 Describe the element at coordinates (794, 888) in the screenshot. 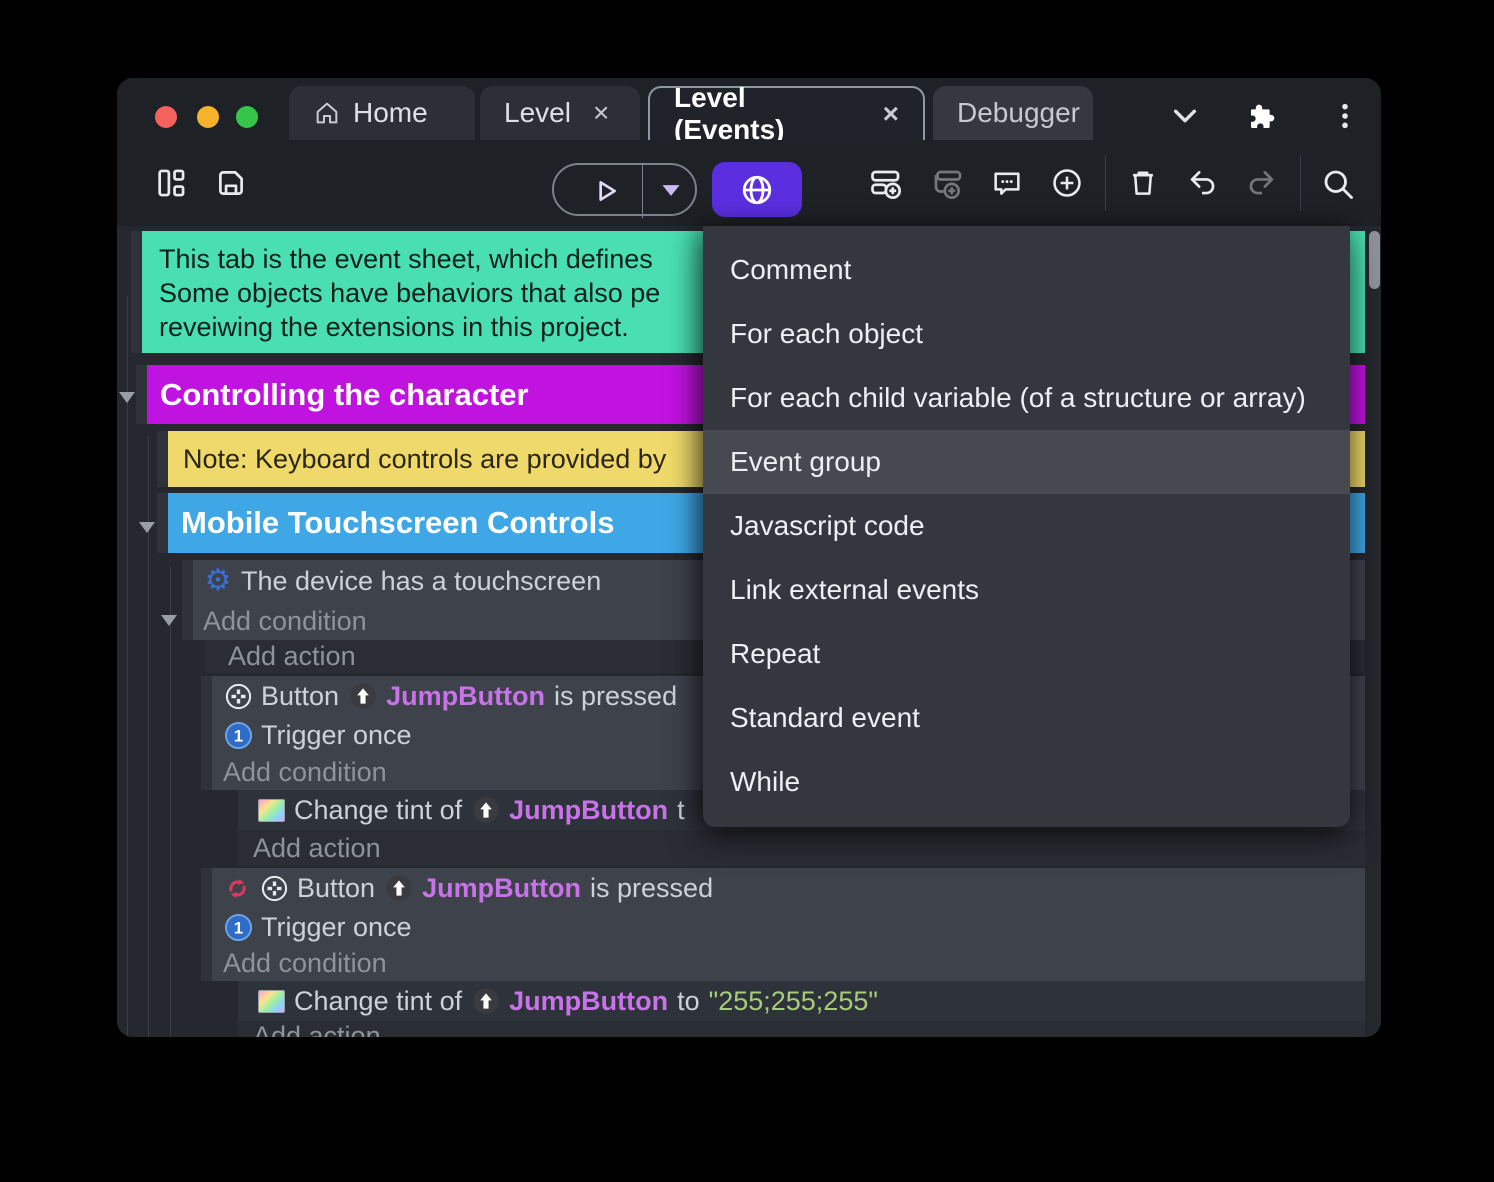

I see `condition-button-pressed: Button JumpButton is pressed` at that location.